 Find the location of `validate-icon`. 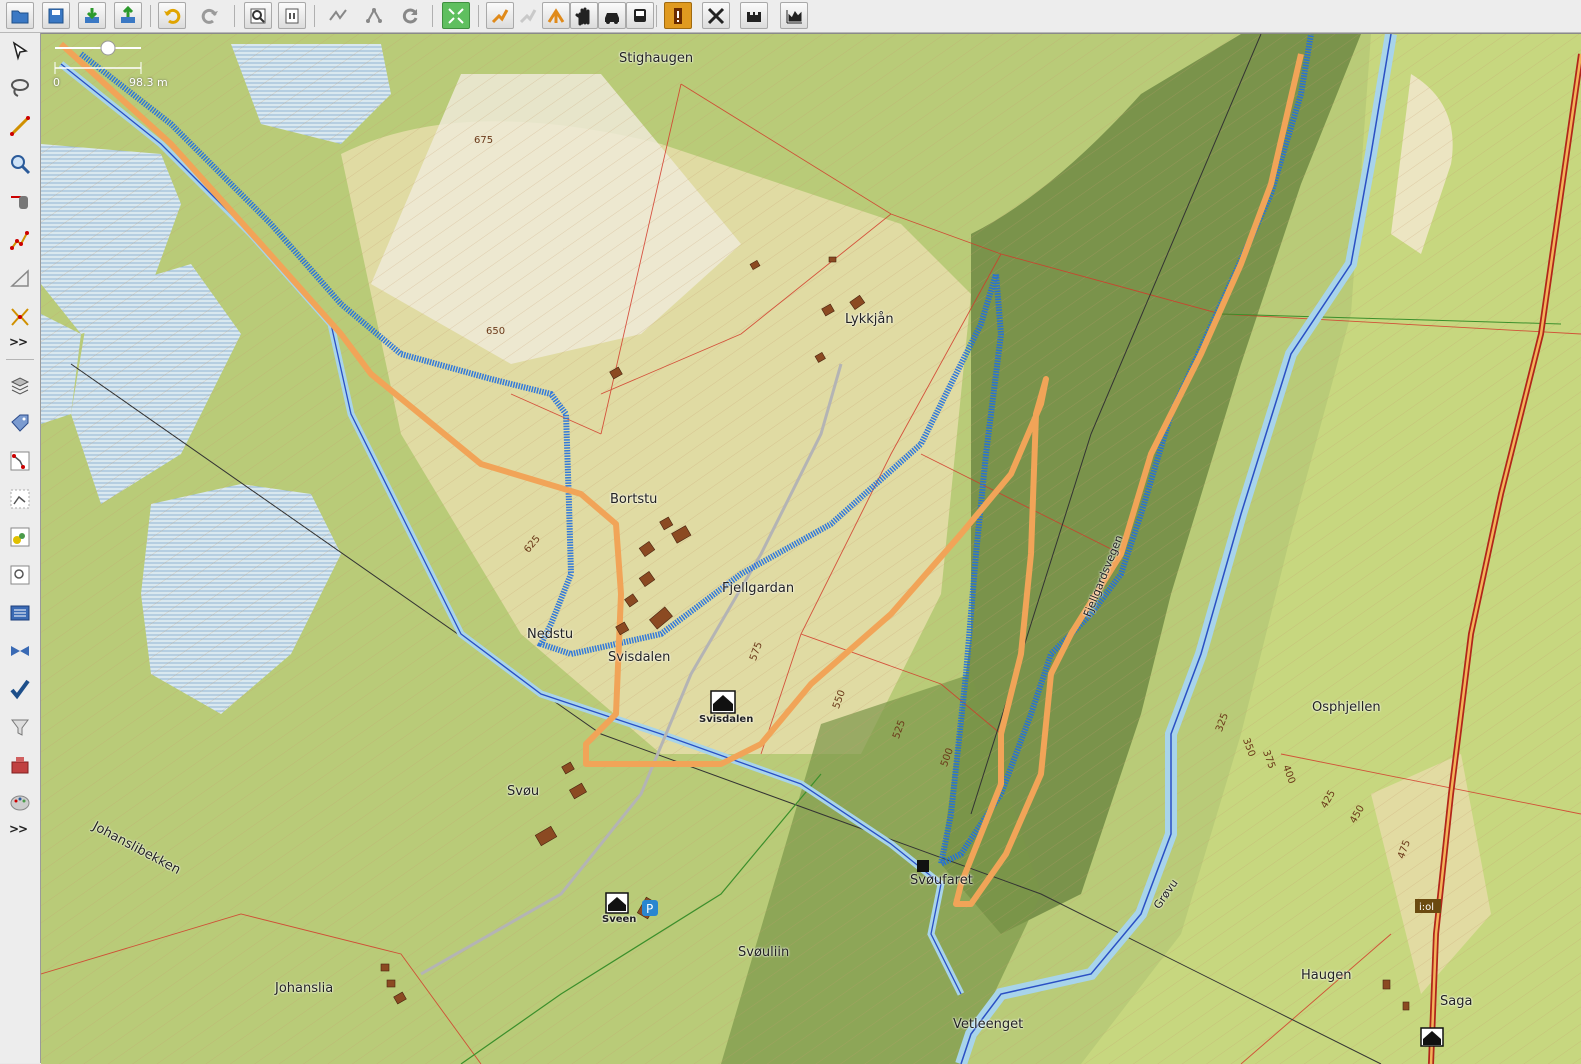

validate-icon is located at coordinates (20, 689).